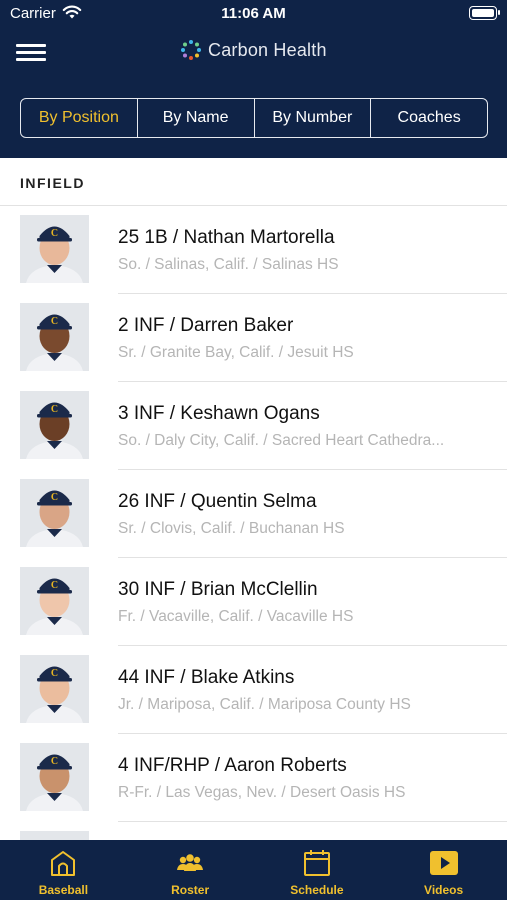  Describe the element at coordinates (31, 53) in the screenshot. I see `menu-icon` at that location.